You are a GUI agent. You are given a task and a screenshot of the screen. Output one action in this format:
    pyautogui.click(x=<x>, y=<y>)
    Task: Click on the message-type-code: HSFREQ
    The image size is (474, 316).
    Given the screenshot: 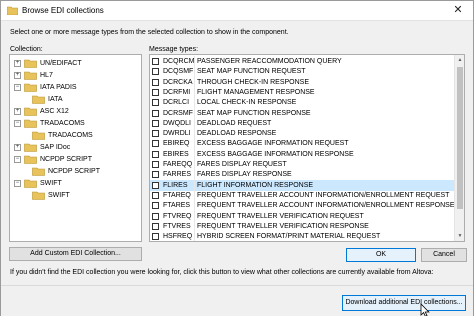 What is the action you would take?
    pyautogui.click(x=178, y=237)
    